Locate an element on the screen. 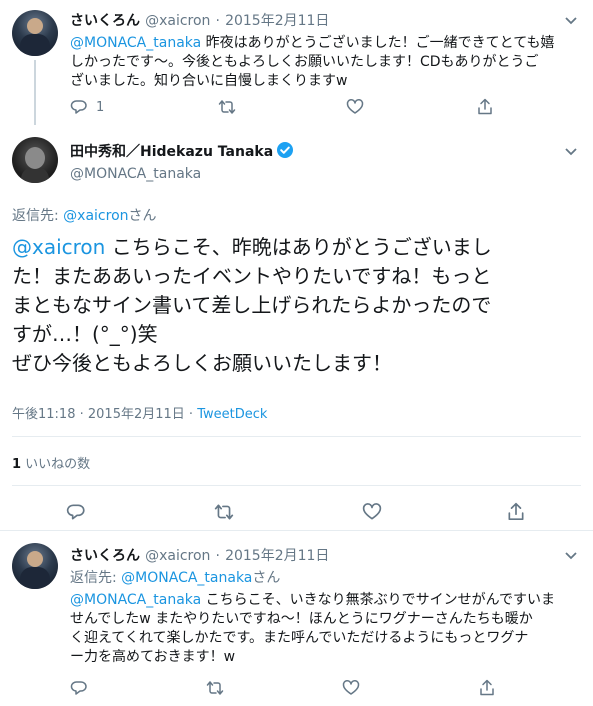 The width and height of the screenshot is (593, 706). likes-label: いいねの数 is located at coordinates (56, 464).